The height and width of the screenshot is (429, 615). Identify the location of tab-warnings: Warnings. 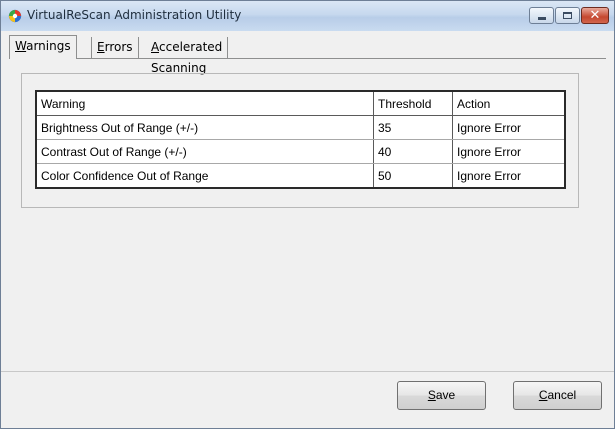
(43, 47).